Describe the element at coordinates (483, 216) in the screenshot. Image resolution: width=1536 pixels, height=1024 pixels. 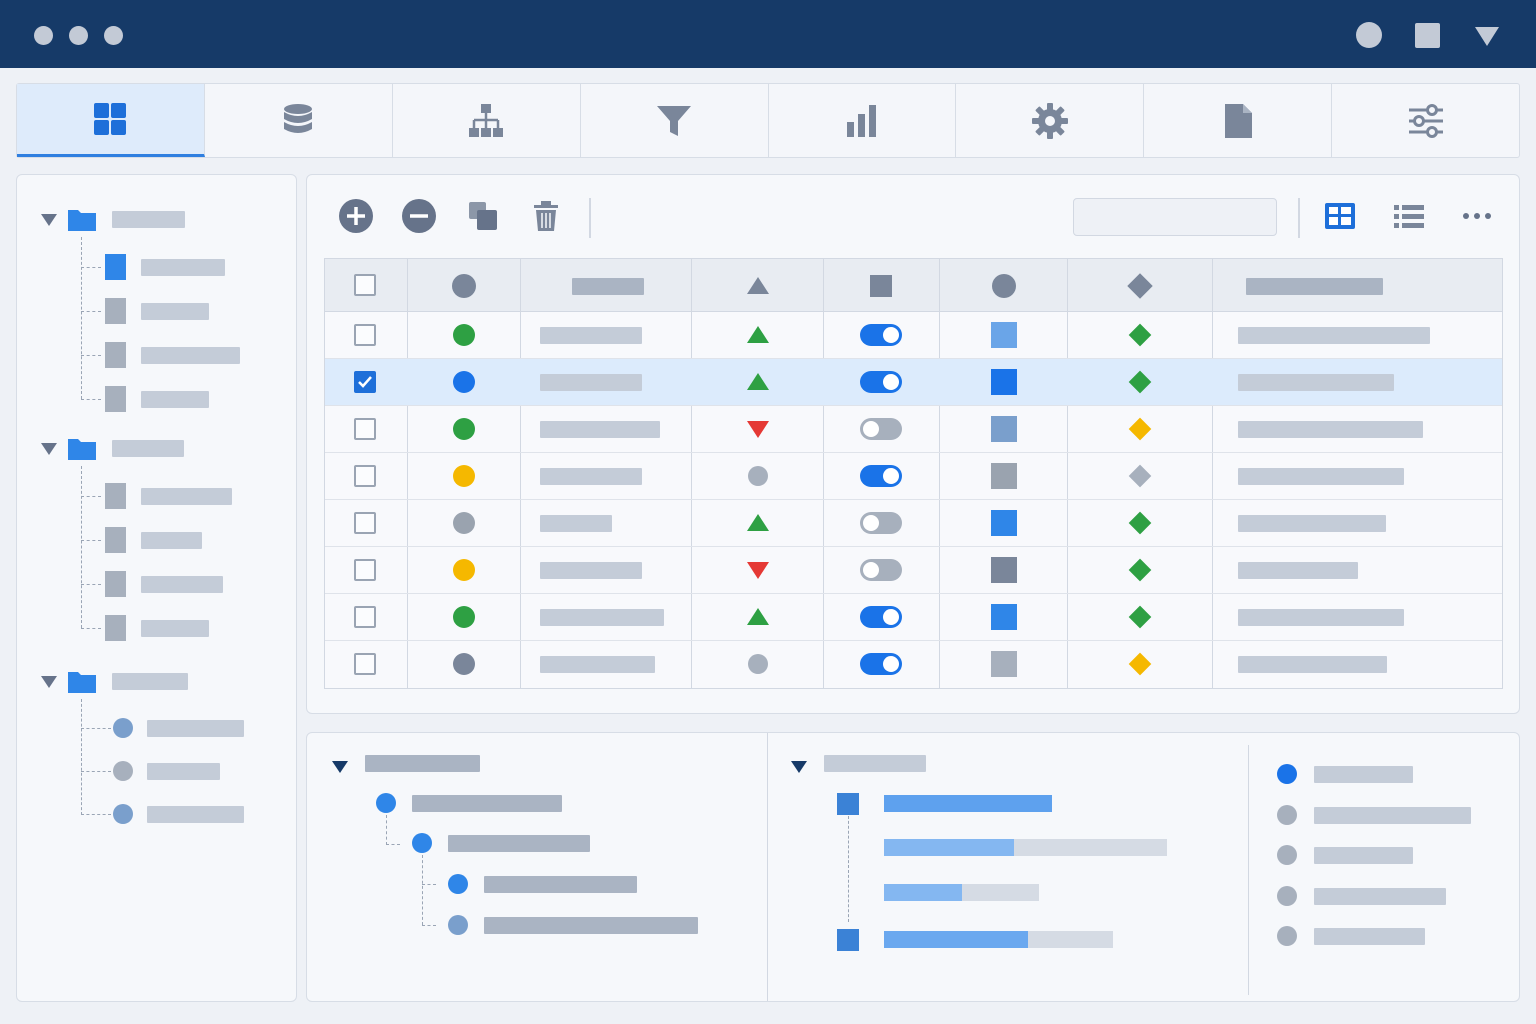
I see `copy-button` at that location.